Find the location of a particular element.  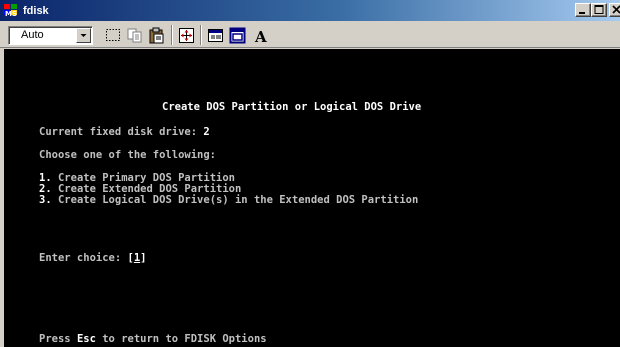

properties-icon is located at coordinates (215, 35).